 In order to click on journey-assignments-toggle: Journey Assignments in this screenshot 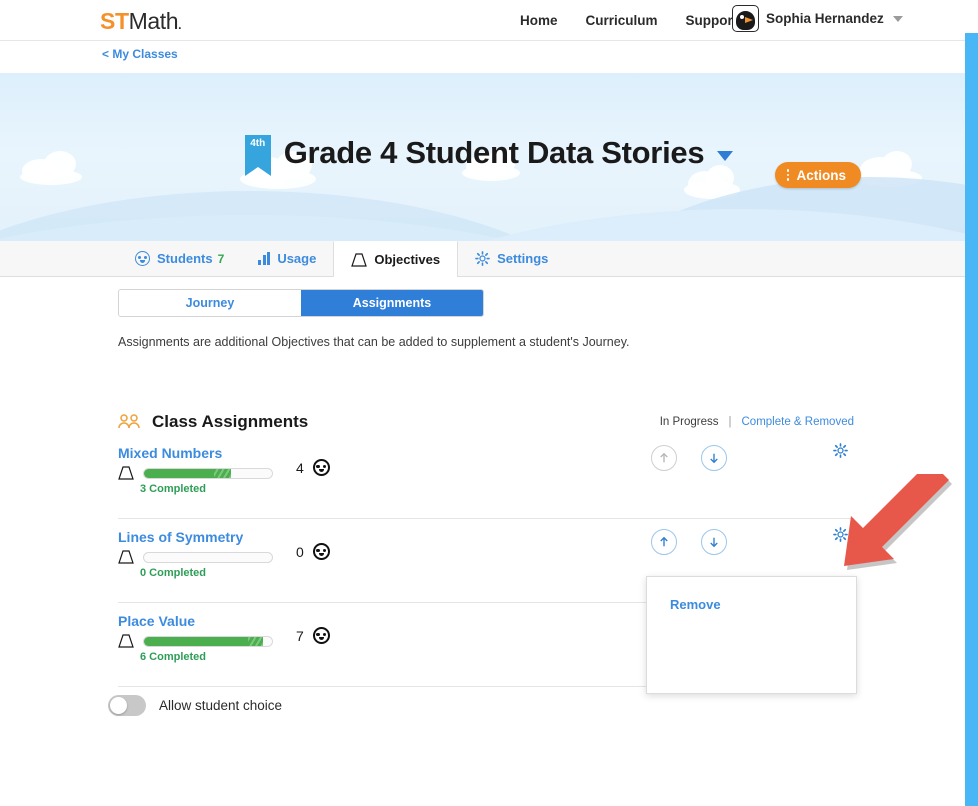, I will do `click(301, 303)`.